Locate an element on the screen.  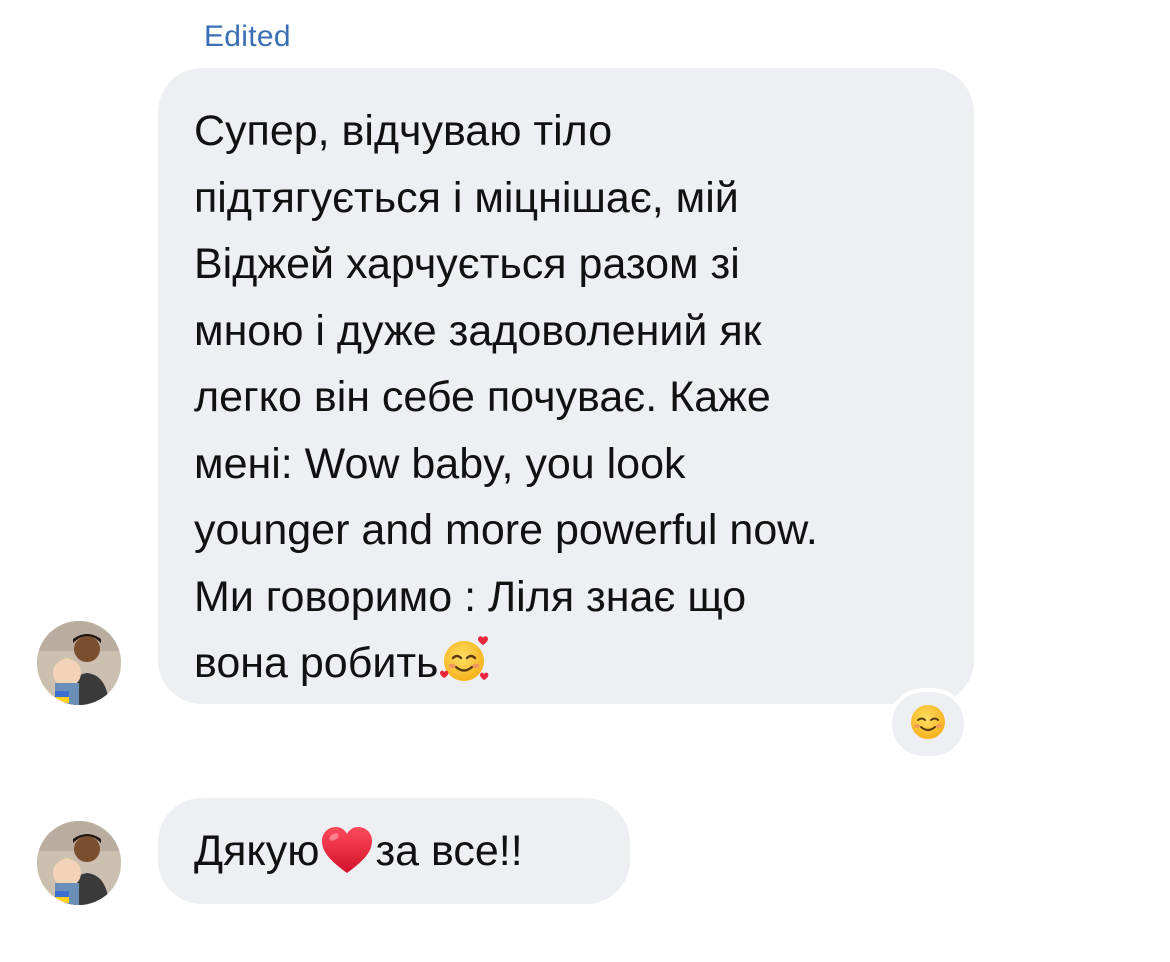
message-text-after: за все!! is located at coordinates (449, 851).